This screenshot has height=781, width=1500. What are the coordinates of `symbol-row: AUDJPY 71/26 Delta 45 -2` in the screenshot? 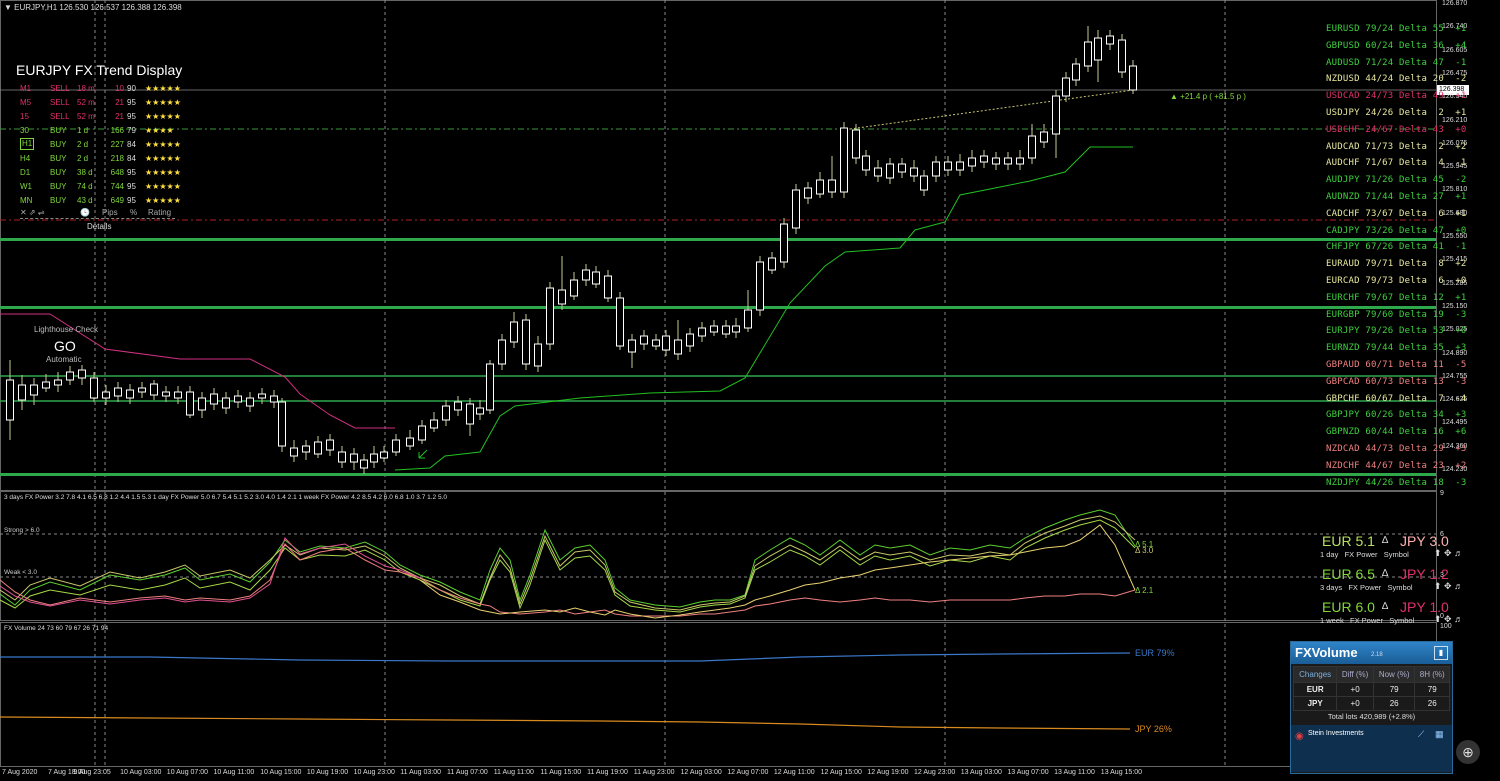 It's located at (1396, 180).